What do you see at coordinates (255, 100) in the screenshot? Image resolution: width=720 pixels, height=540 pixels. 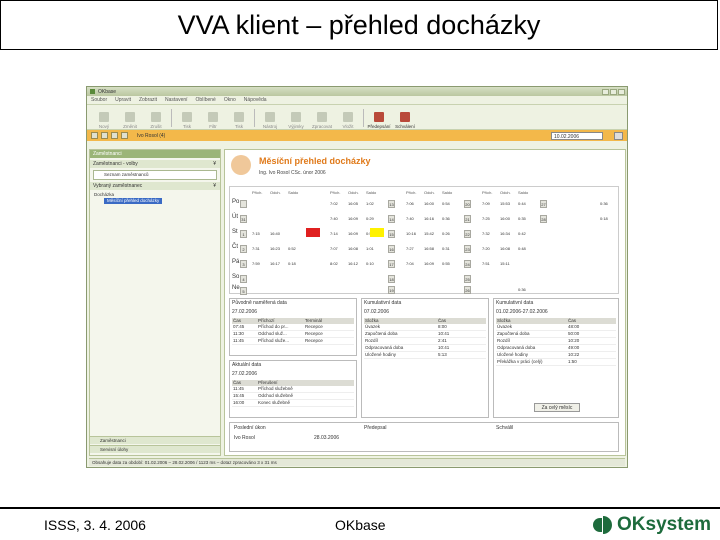 I see `menu-item: Nápověda` at bounding box center [255, 100].